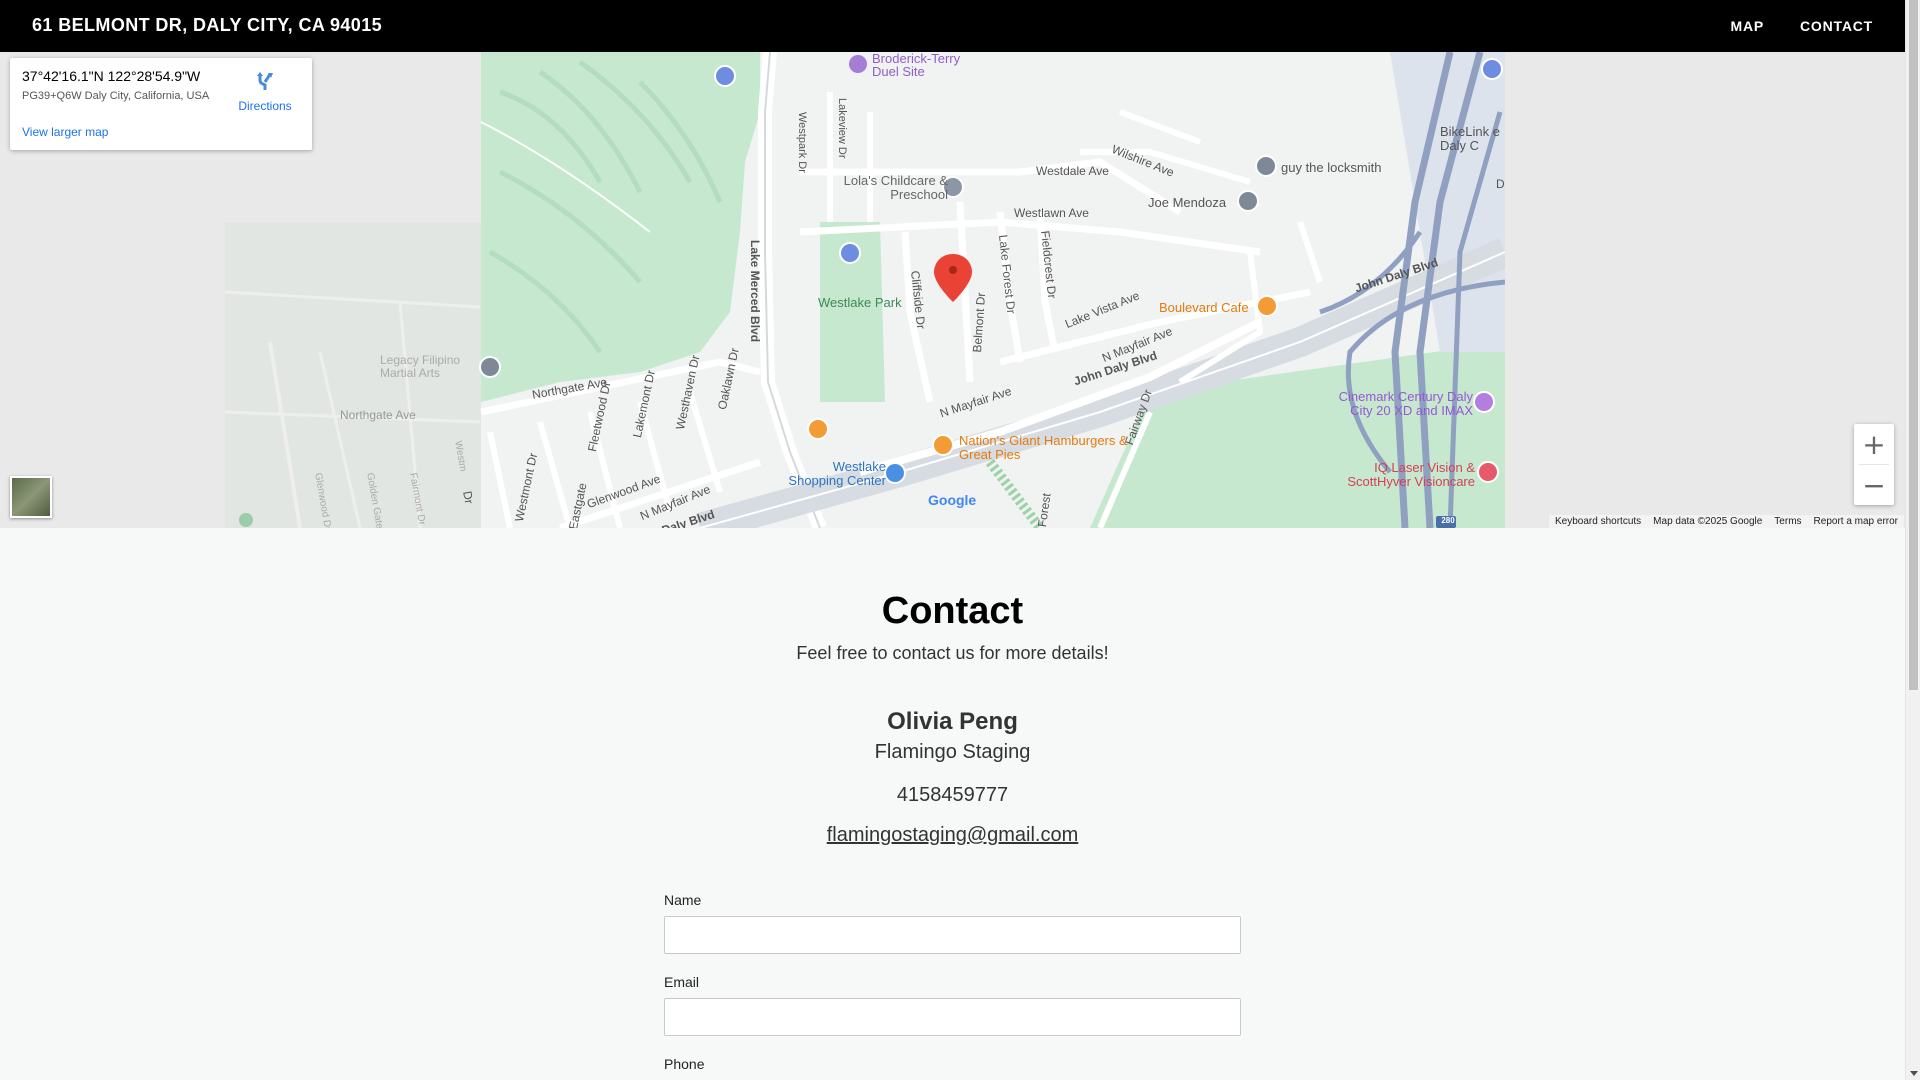 Image resolution: width=1920 pixels, height=1080 pixels. Describe the element at coordinates (1051, 213) in the screenshot. I see `street-label: Westlawn Ave` at that location.